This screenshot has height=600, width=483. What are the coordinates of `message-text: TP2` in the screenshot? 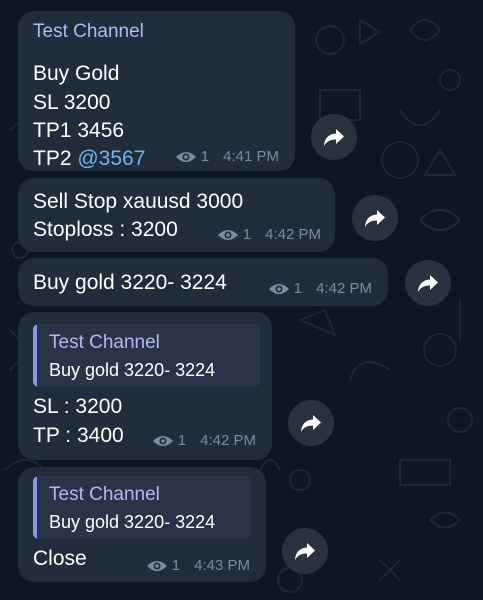 It's located at (55, 158).